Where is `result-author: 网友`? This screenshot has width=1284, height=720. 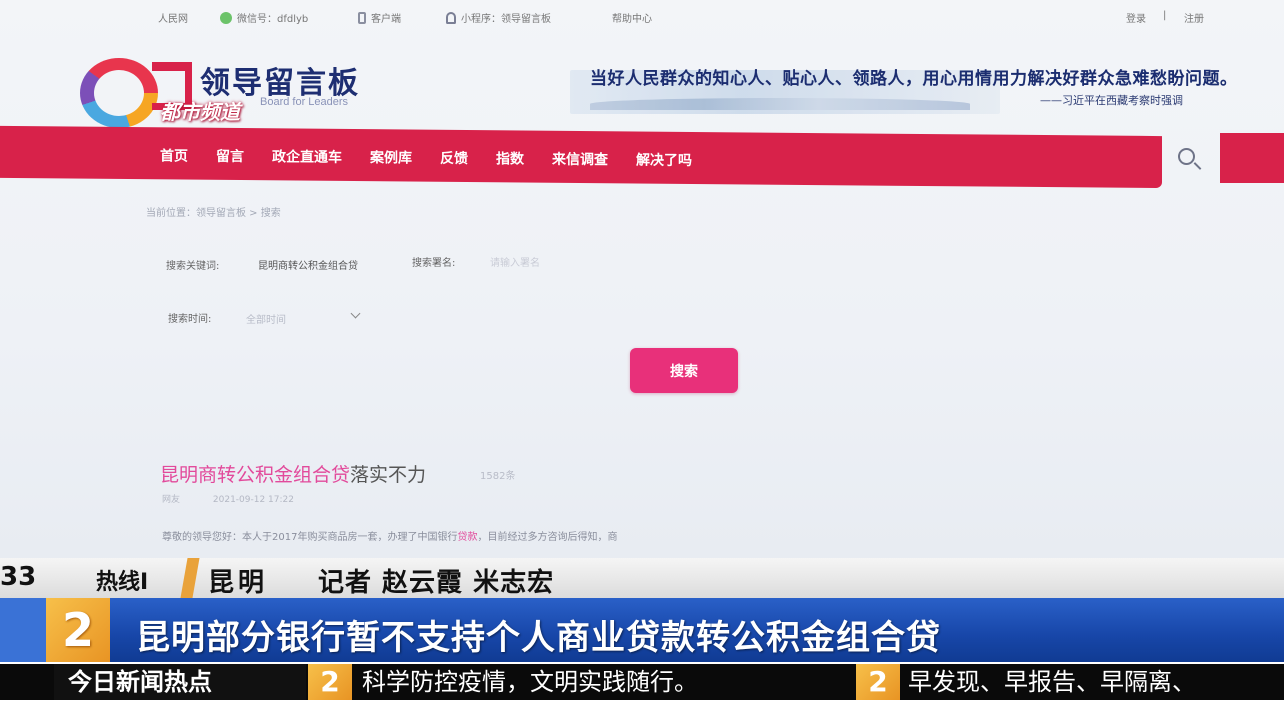
result-author: 网友 is located at coordinates (171, 500).